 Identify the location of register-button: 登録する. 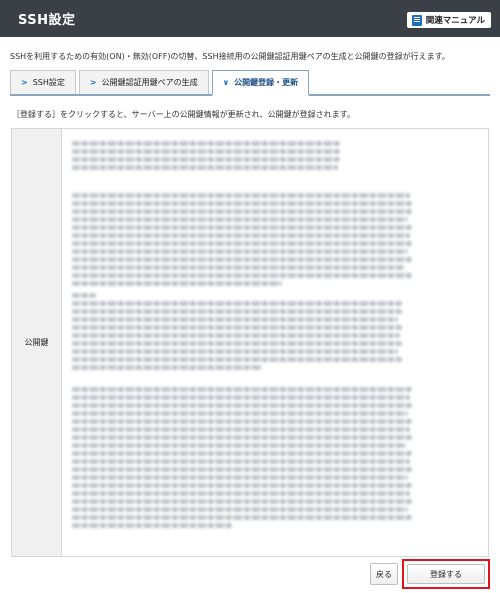
(446, 574).